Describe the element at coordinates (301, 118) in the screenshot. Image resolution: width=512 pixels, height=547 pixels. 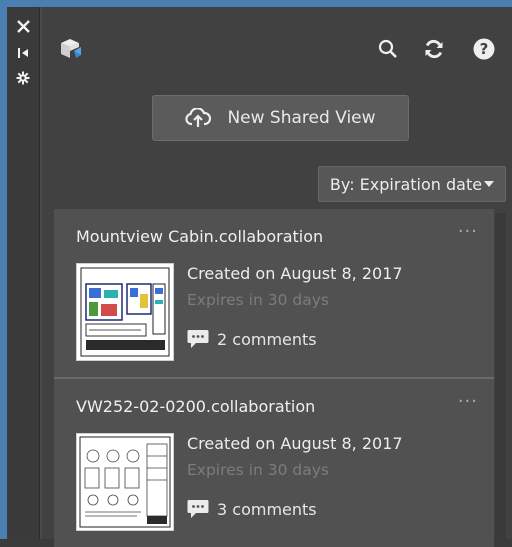
I see `new-shared-view-label: New Shared View` at that location.